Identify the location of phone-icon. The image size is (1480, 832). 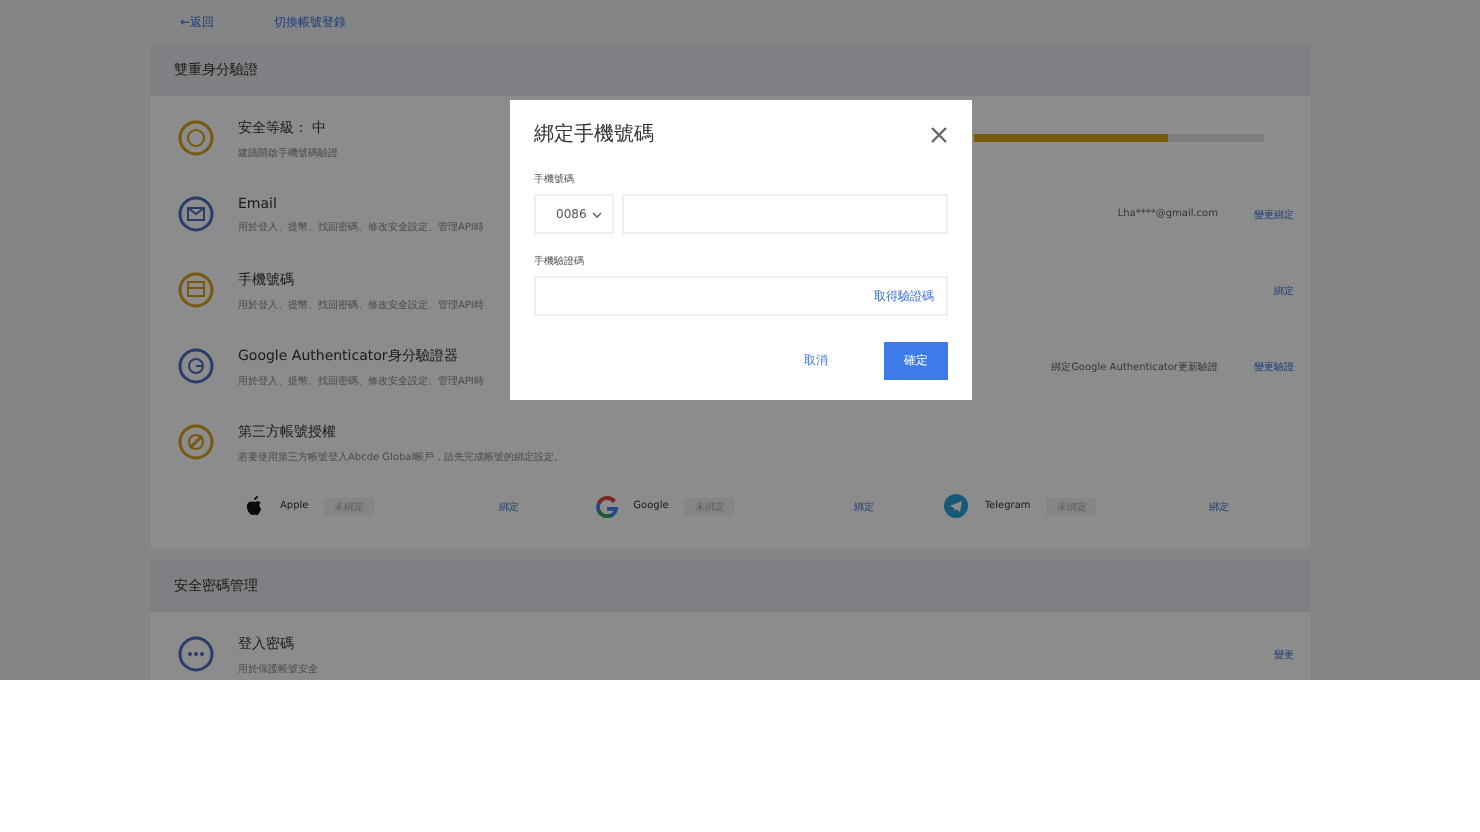
(196, 290).